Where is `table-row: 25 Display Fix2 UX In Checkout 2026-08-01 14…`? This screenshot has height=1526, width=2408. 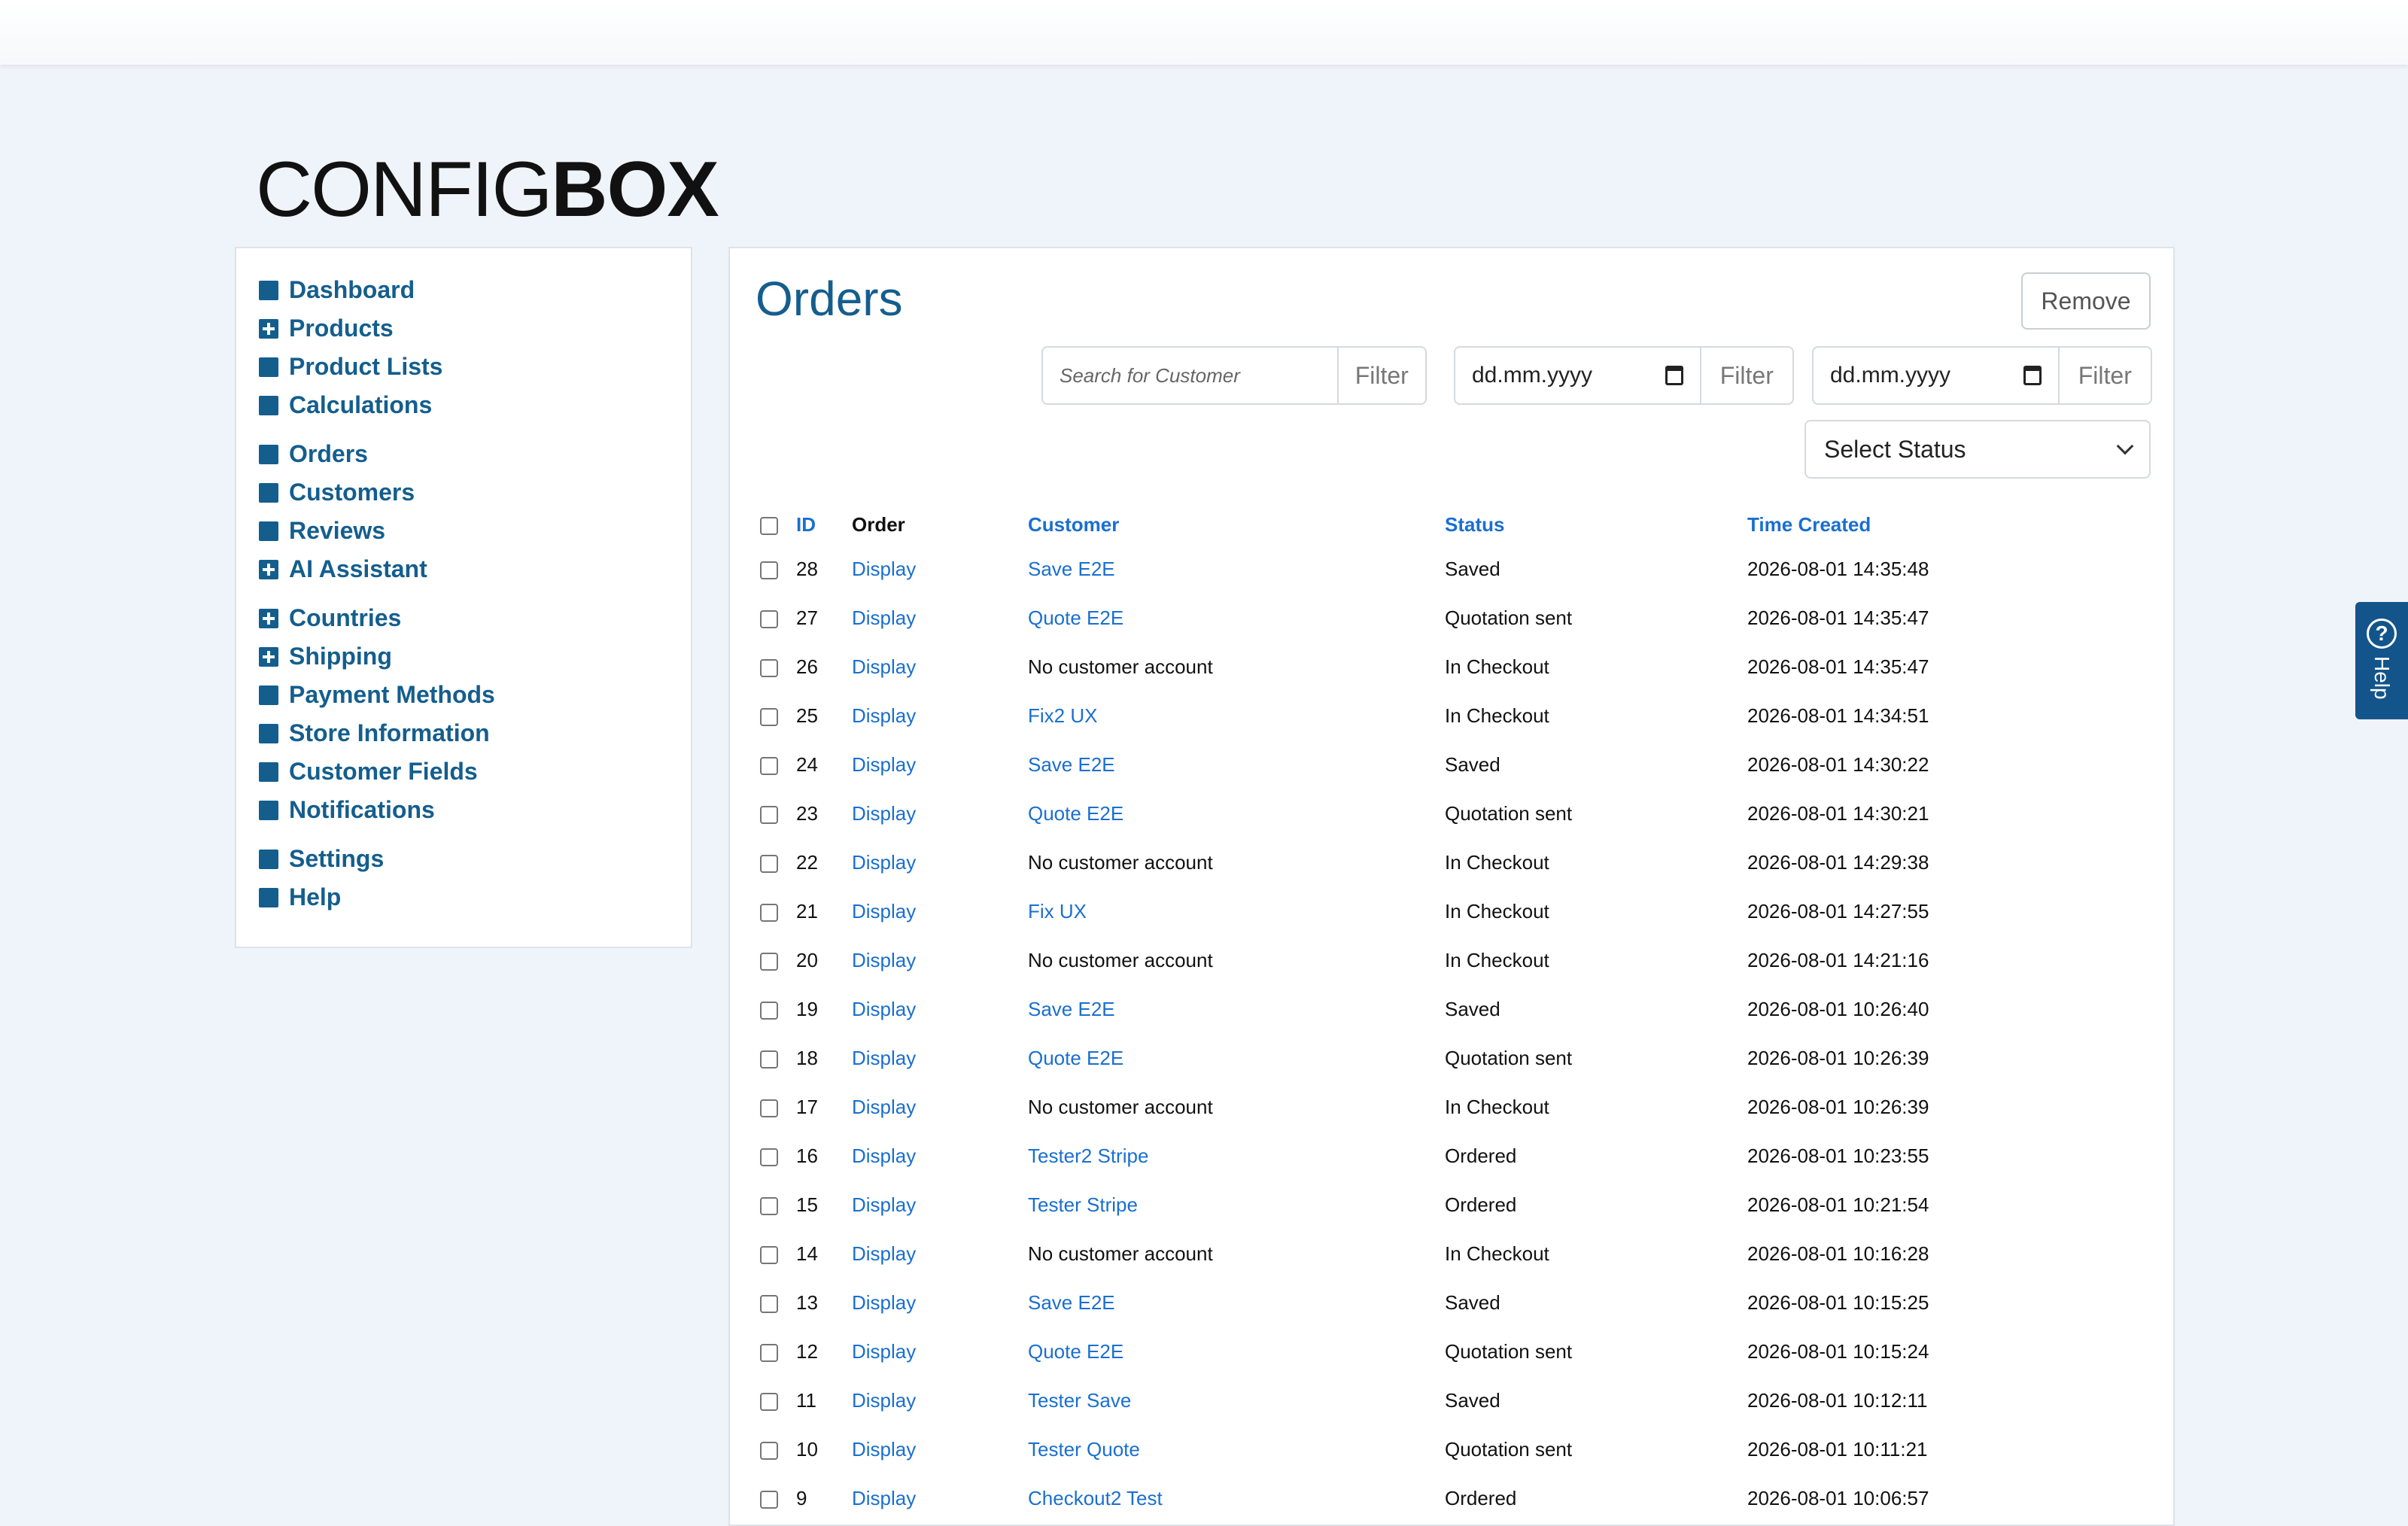 table-row: 25 Display Fix2 UX In Checkout 2026-08-01 14… is located at coordinates (1411, 716).